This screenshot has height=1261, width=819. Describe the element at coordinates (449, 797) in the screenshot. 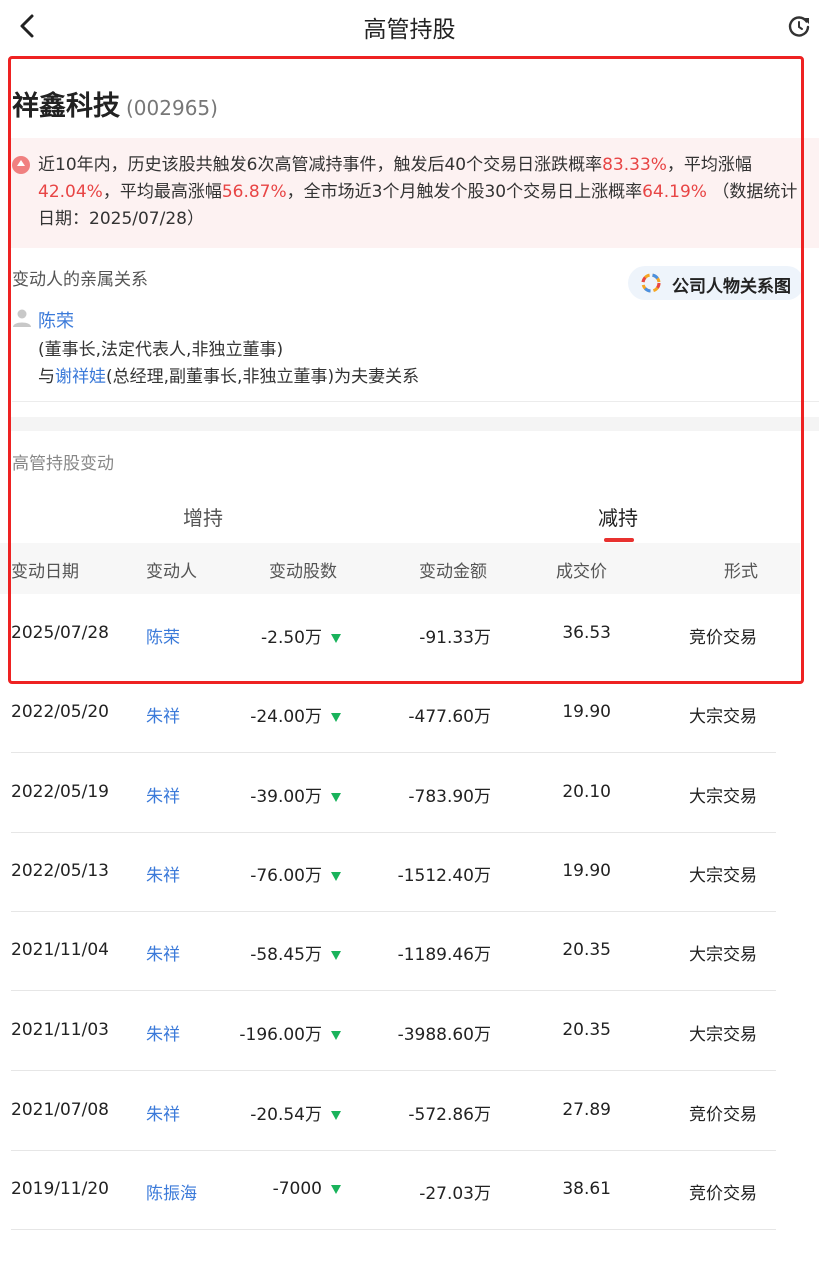

I see `row-amount: -783.90万` at that location.